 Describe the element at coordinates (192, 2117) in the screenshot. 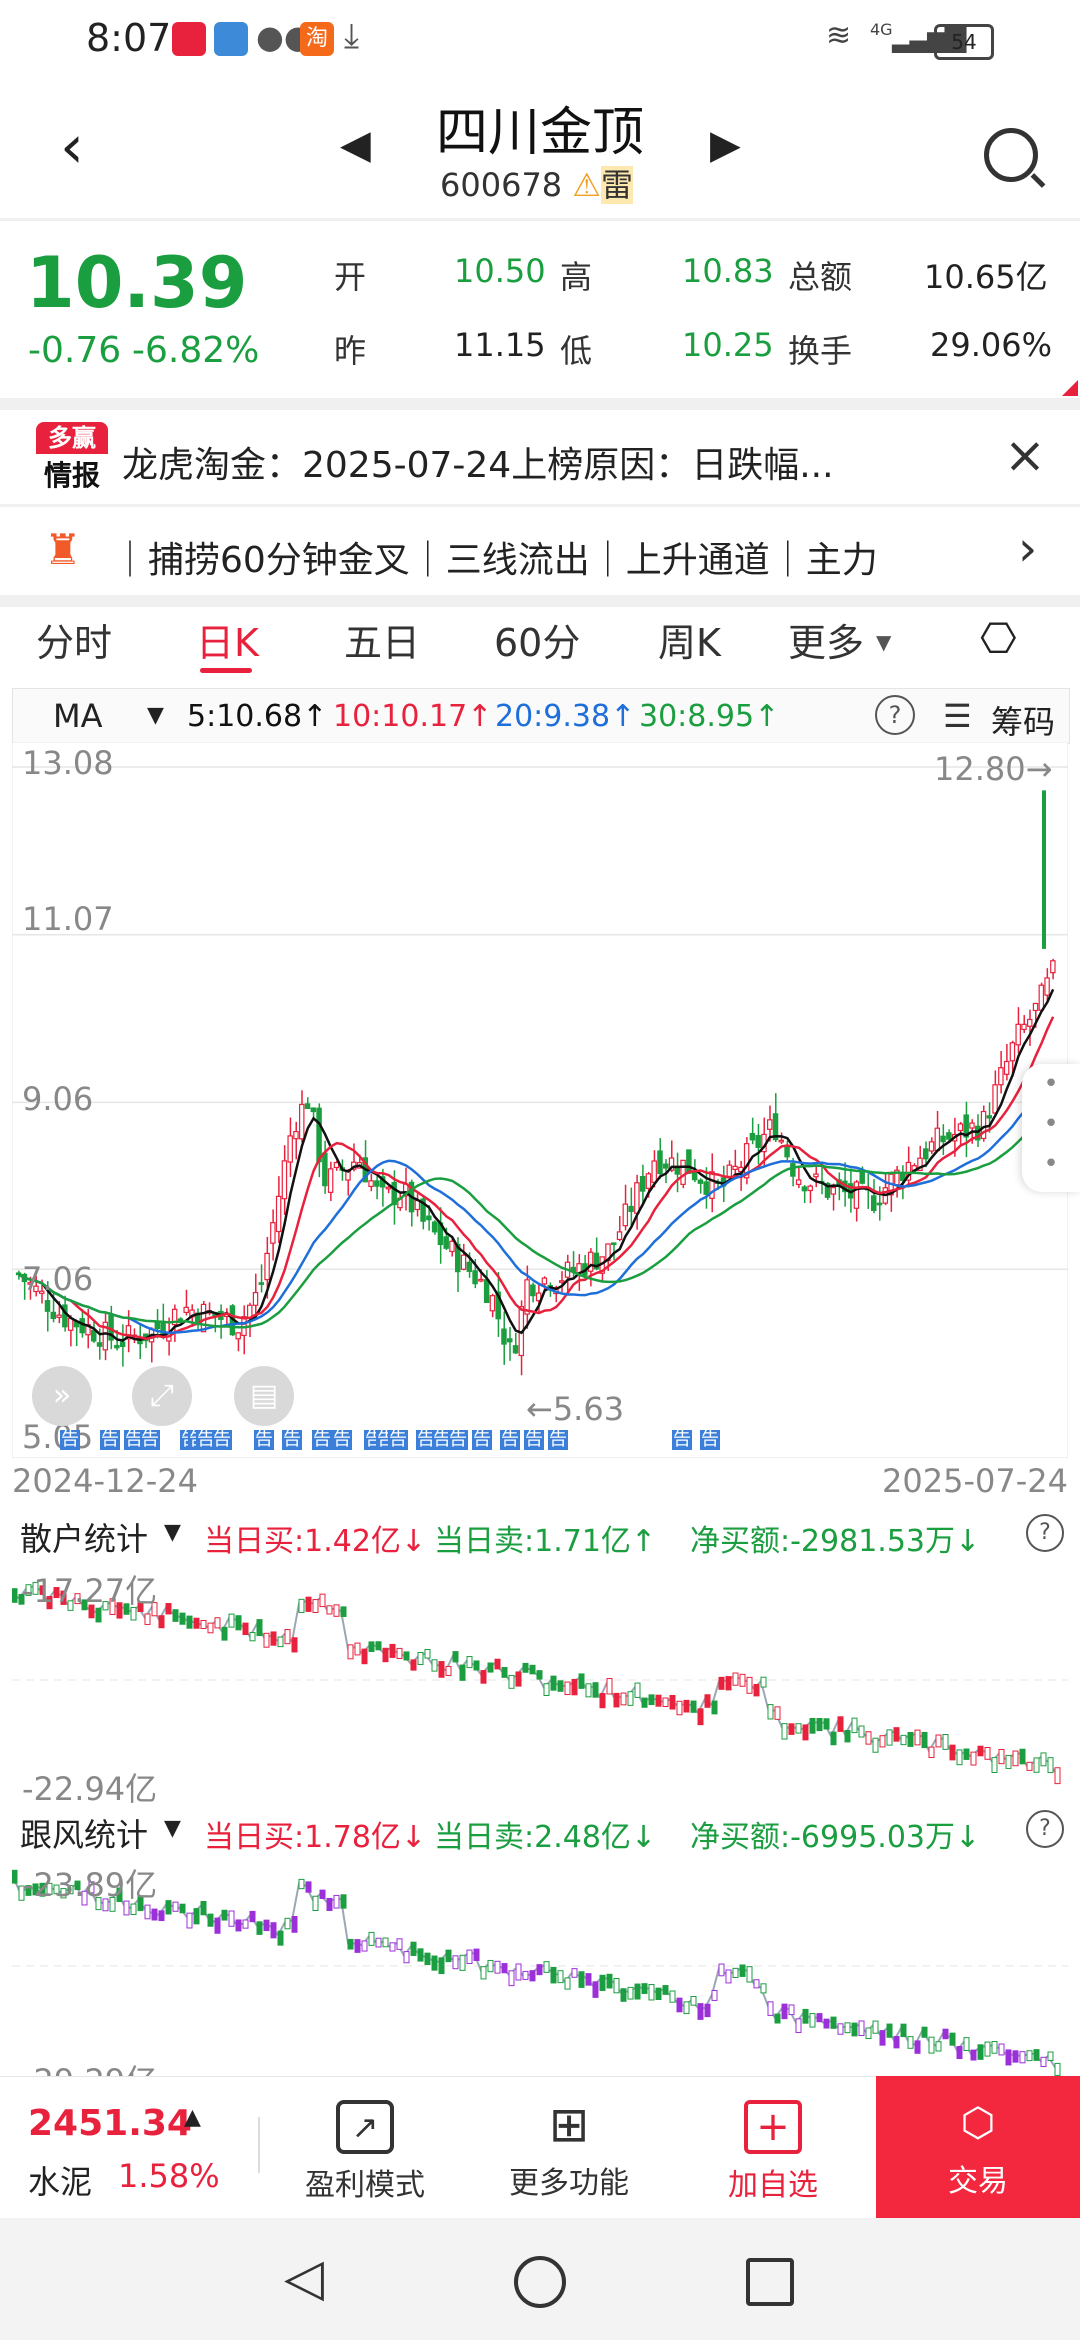

I see `index-up-icon: ▲` at that location.